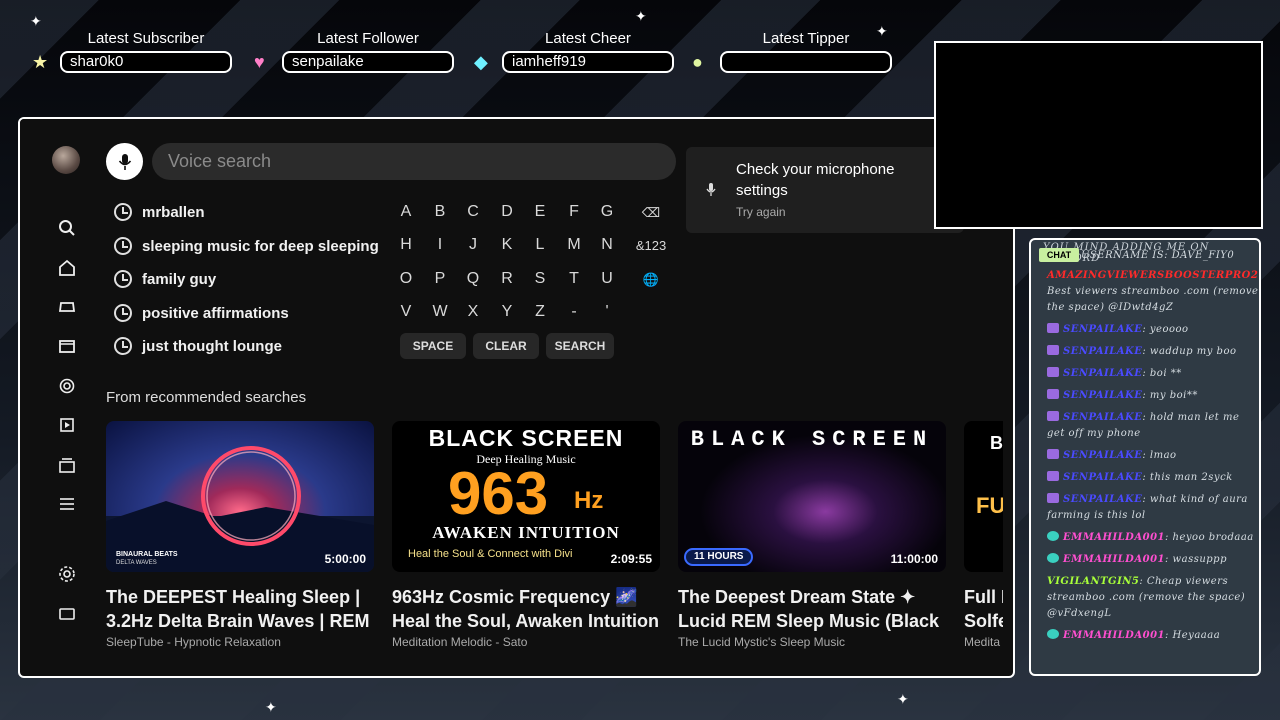 The width and height of the screenshot is (1280, 720). I want to click on key: B, so click(440, 212).